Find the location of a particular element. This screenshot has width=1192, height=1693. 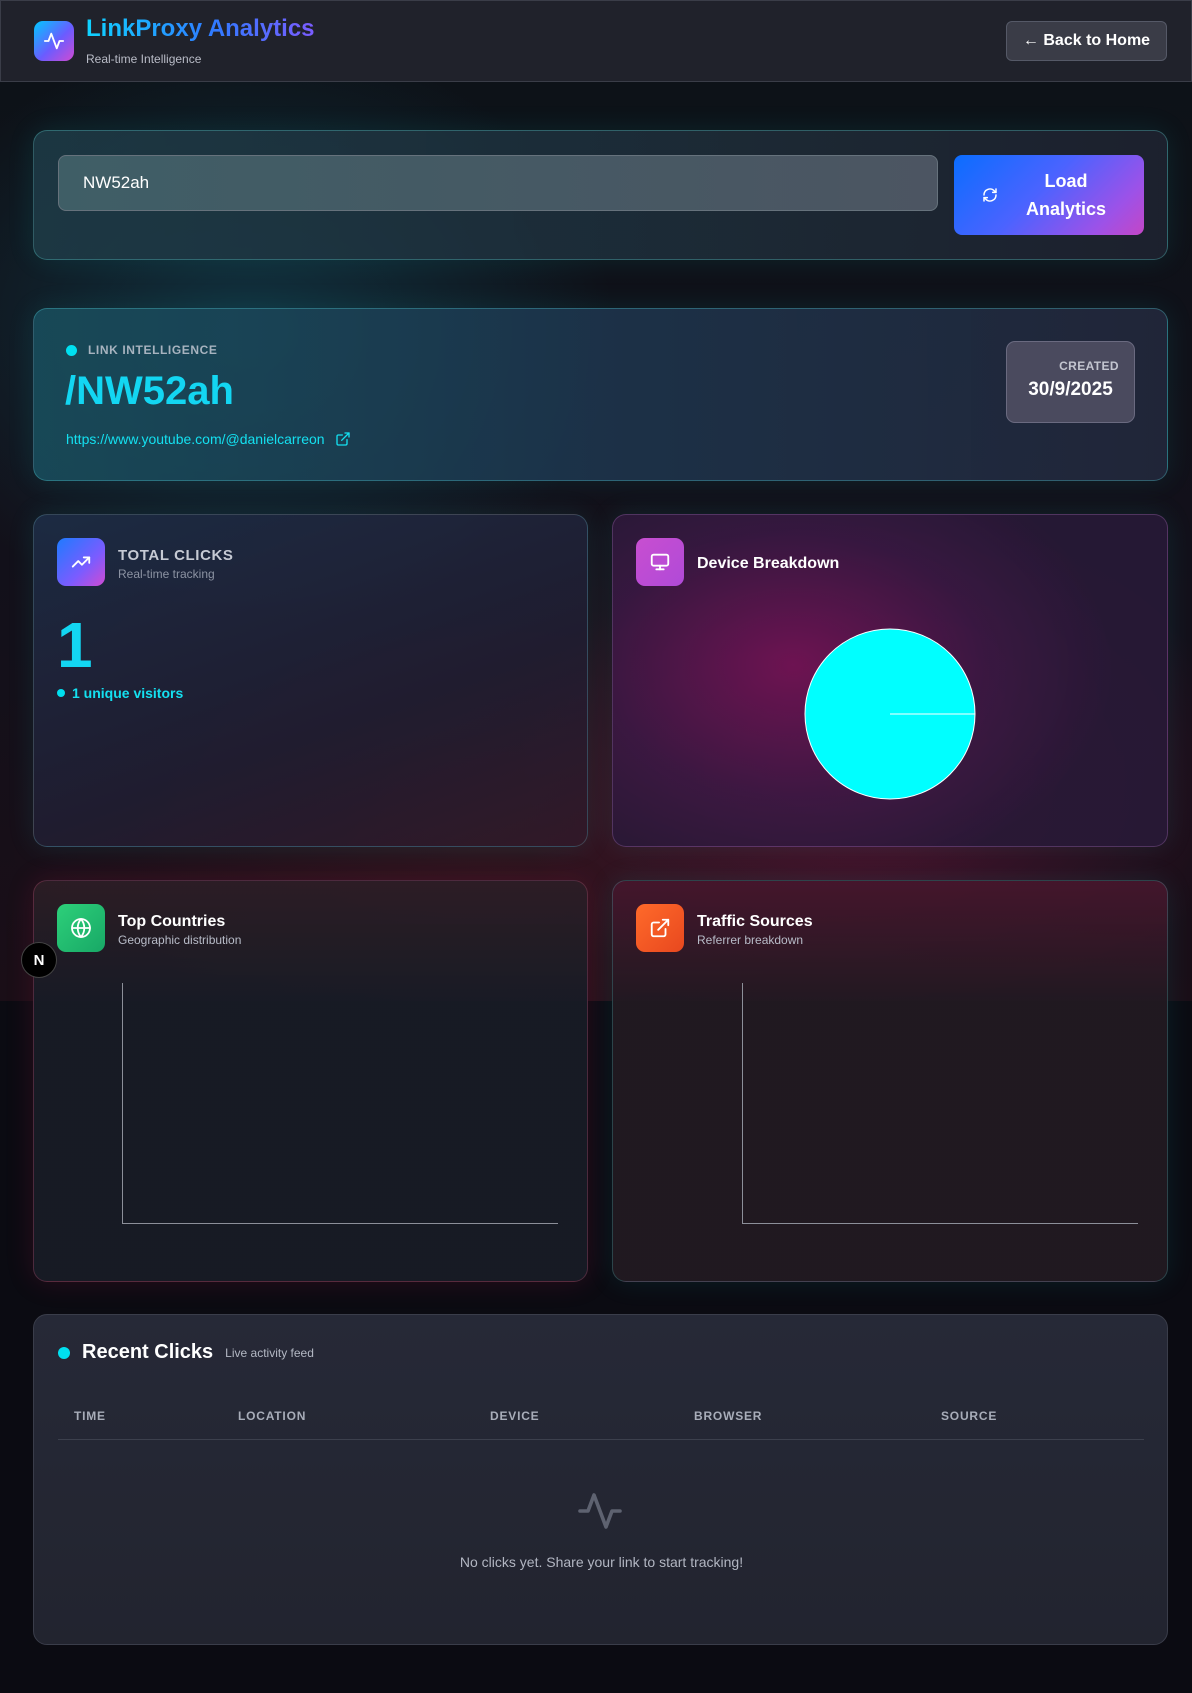

created-value: 30/9/2025 is located at coordinates (1070, 389).